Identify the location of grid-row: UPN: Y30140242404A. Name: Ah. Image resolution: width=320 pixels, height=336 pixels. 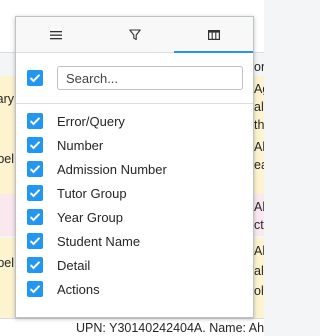
(132, 327).